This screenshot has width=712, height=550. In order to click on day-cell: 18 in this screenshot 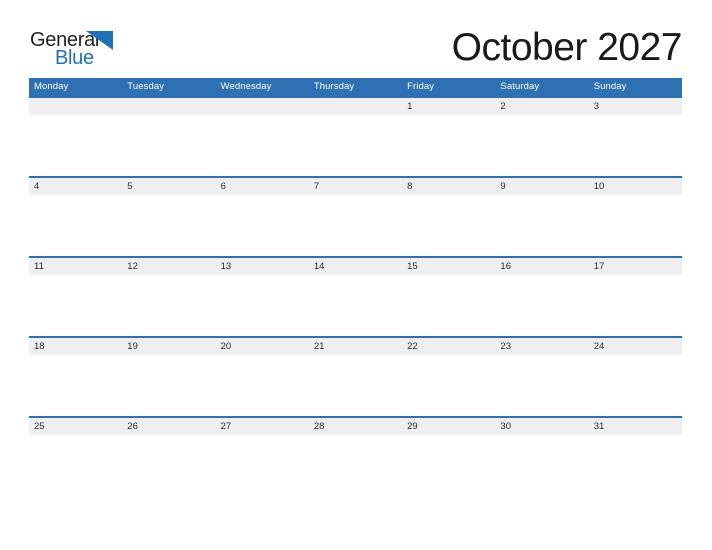, I will do `click(75, 346)`.